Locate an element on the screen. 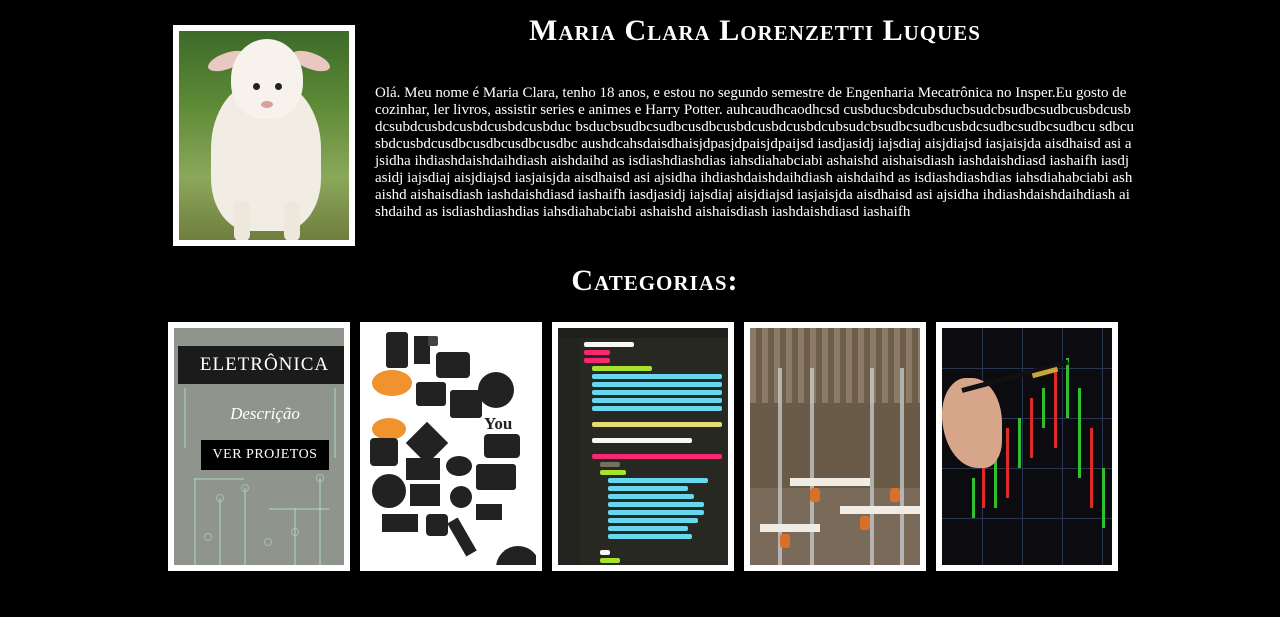 The height and width of the screenshot is (617, 1280). category-card-eletronica: ELETRÔNICA Descrição VER PROJETOS is located at coordinates (259, 446).